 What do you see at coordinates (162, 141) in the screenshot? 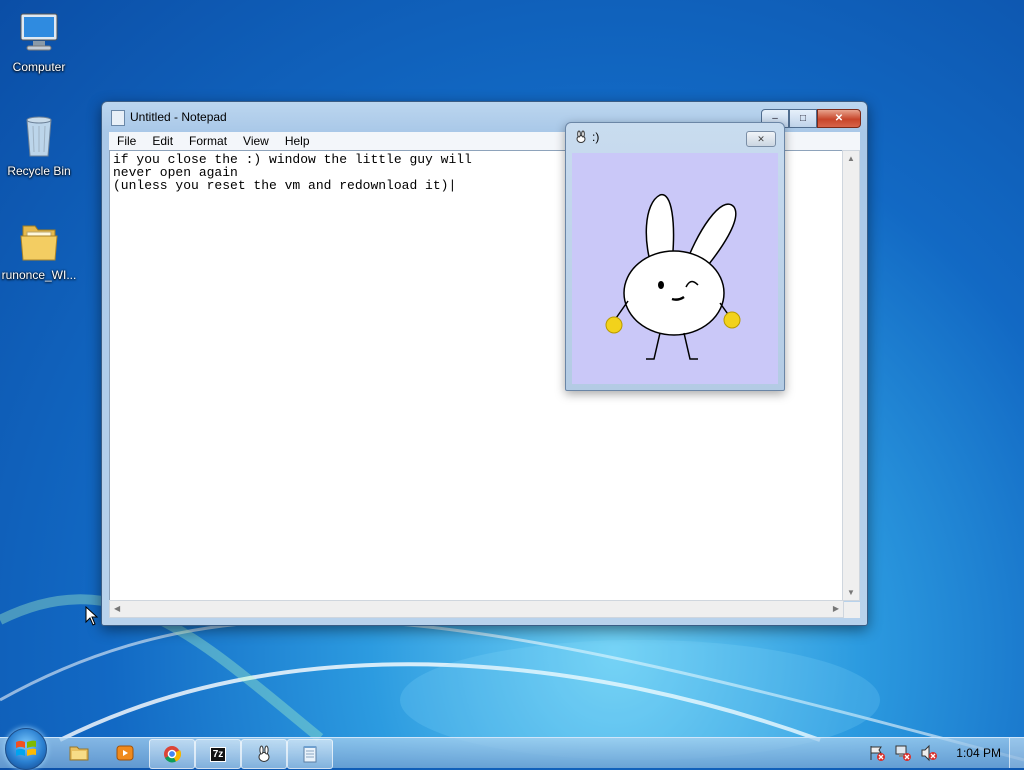
I see `menu-edit: Edit` at bounding box center [162, 141].